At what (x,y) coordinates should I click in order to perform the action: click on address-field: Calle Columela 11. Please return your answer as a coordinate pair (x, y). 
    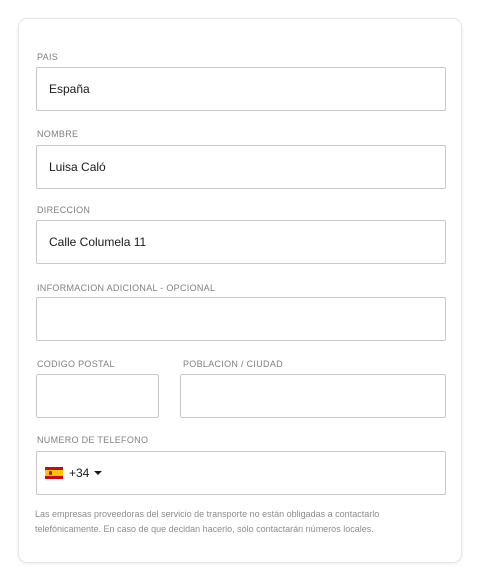
    Looking at the image, I should click on (241, 242).